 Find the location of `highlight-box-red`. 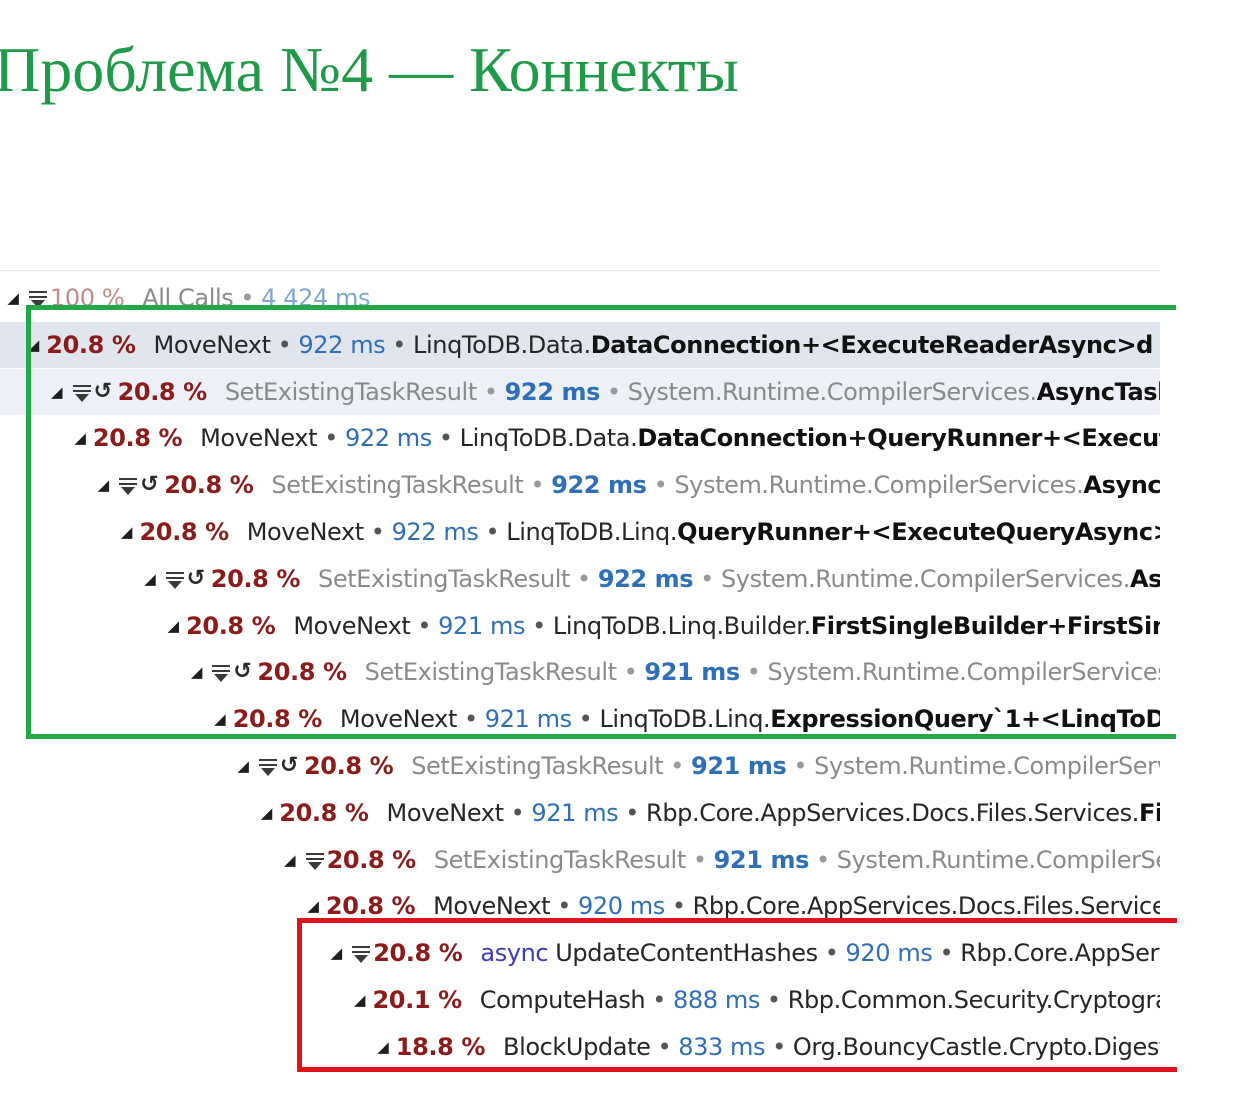

highlight-box-red is located at coordinates (737, 995).